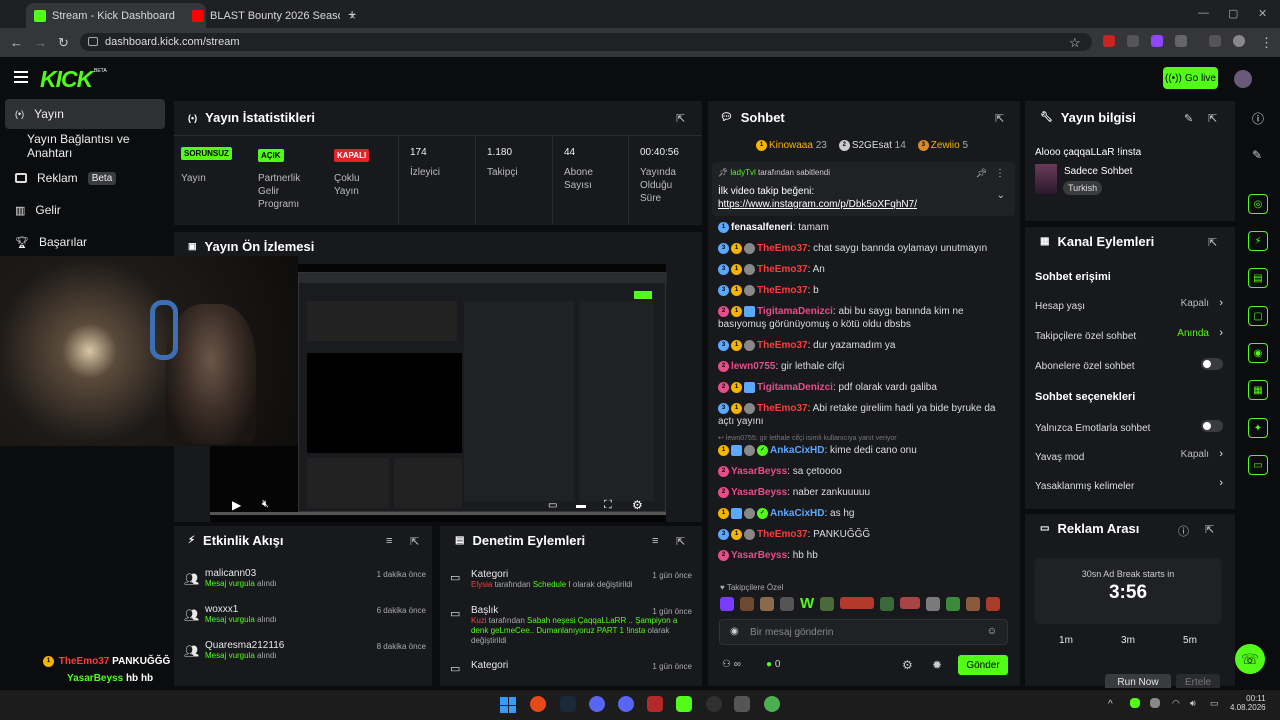 The width and height of the screenshot is (1280, 720). I want to click on emote-only-toggle, so click(1212, 426).